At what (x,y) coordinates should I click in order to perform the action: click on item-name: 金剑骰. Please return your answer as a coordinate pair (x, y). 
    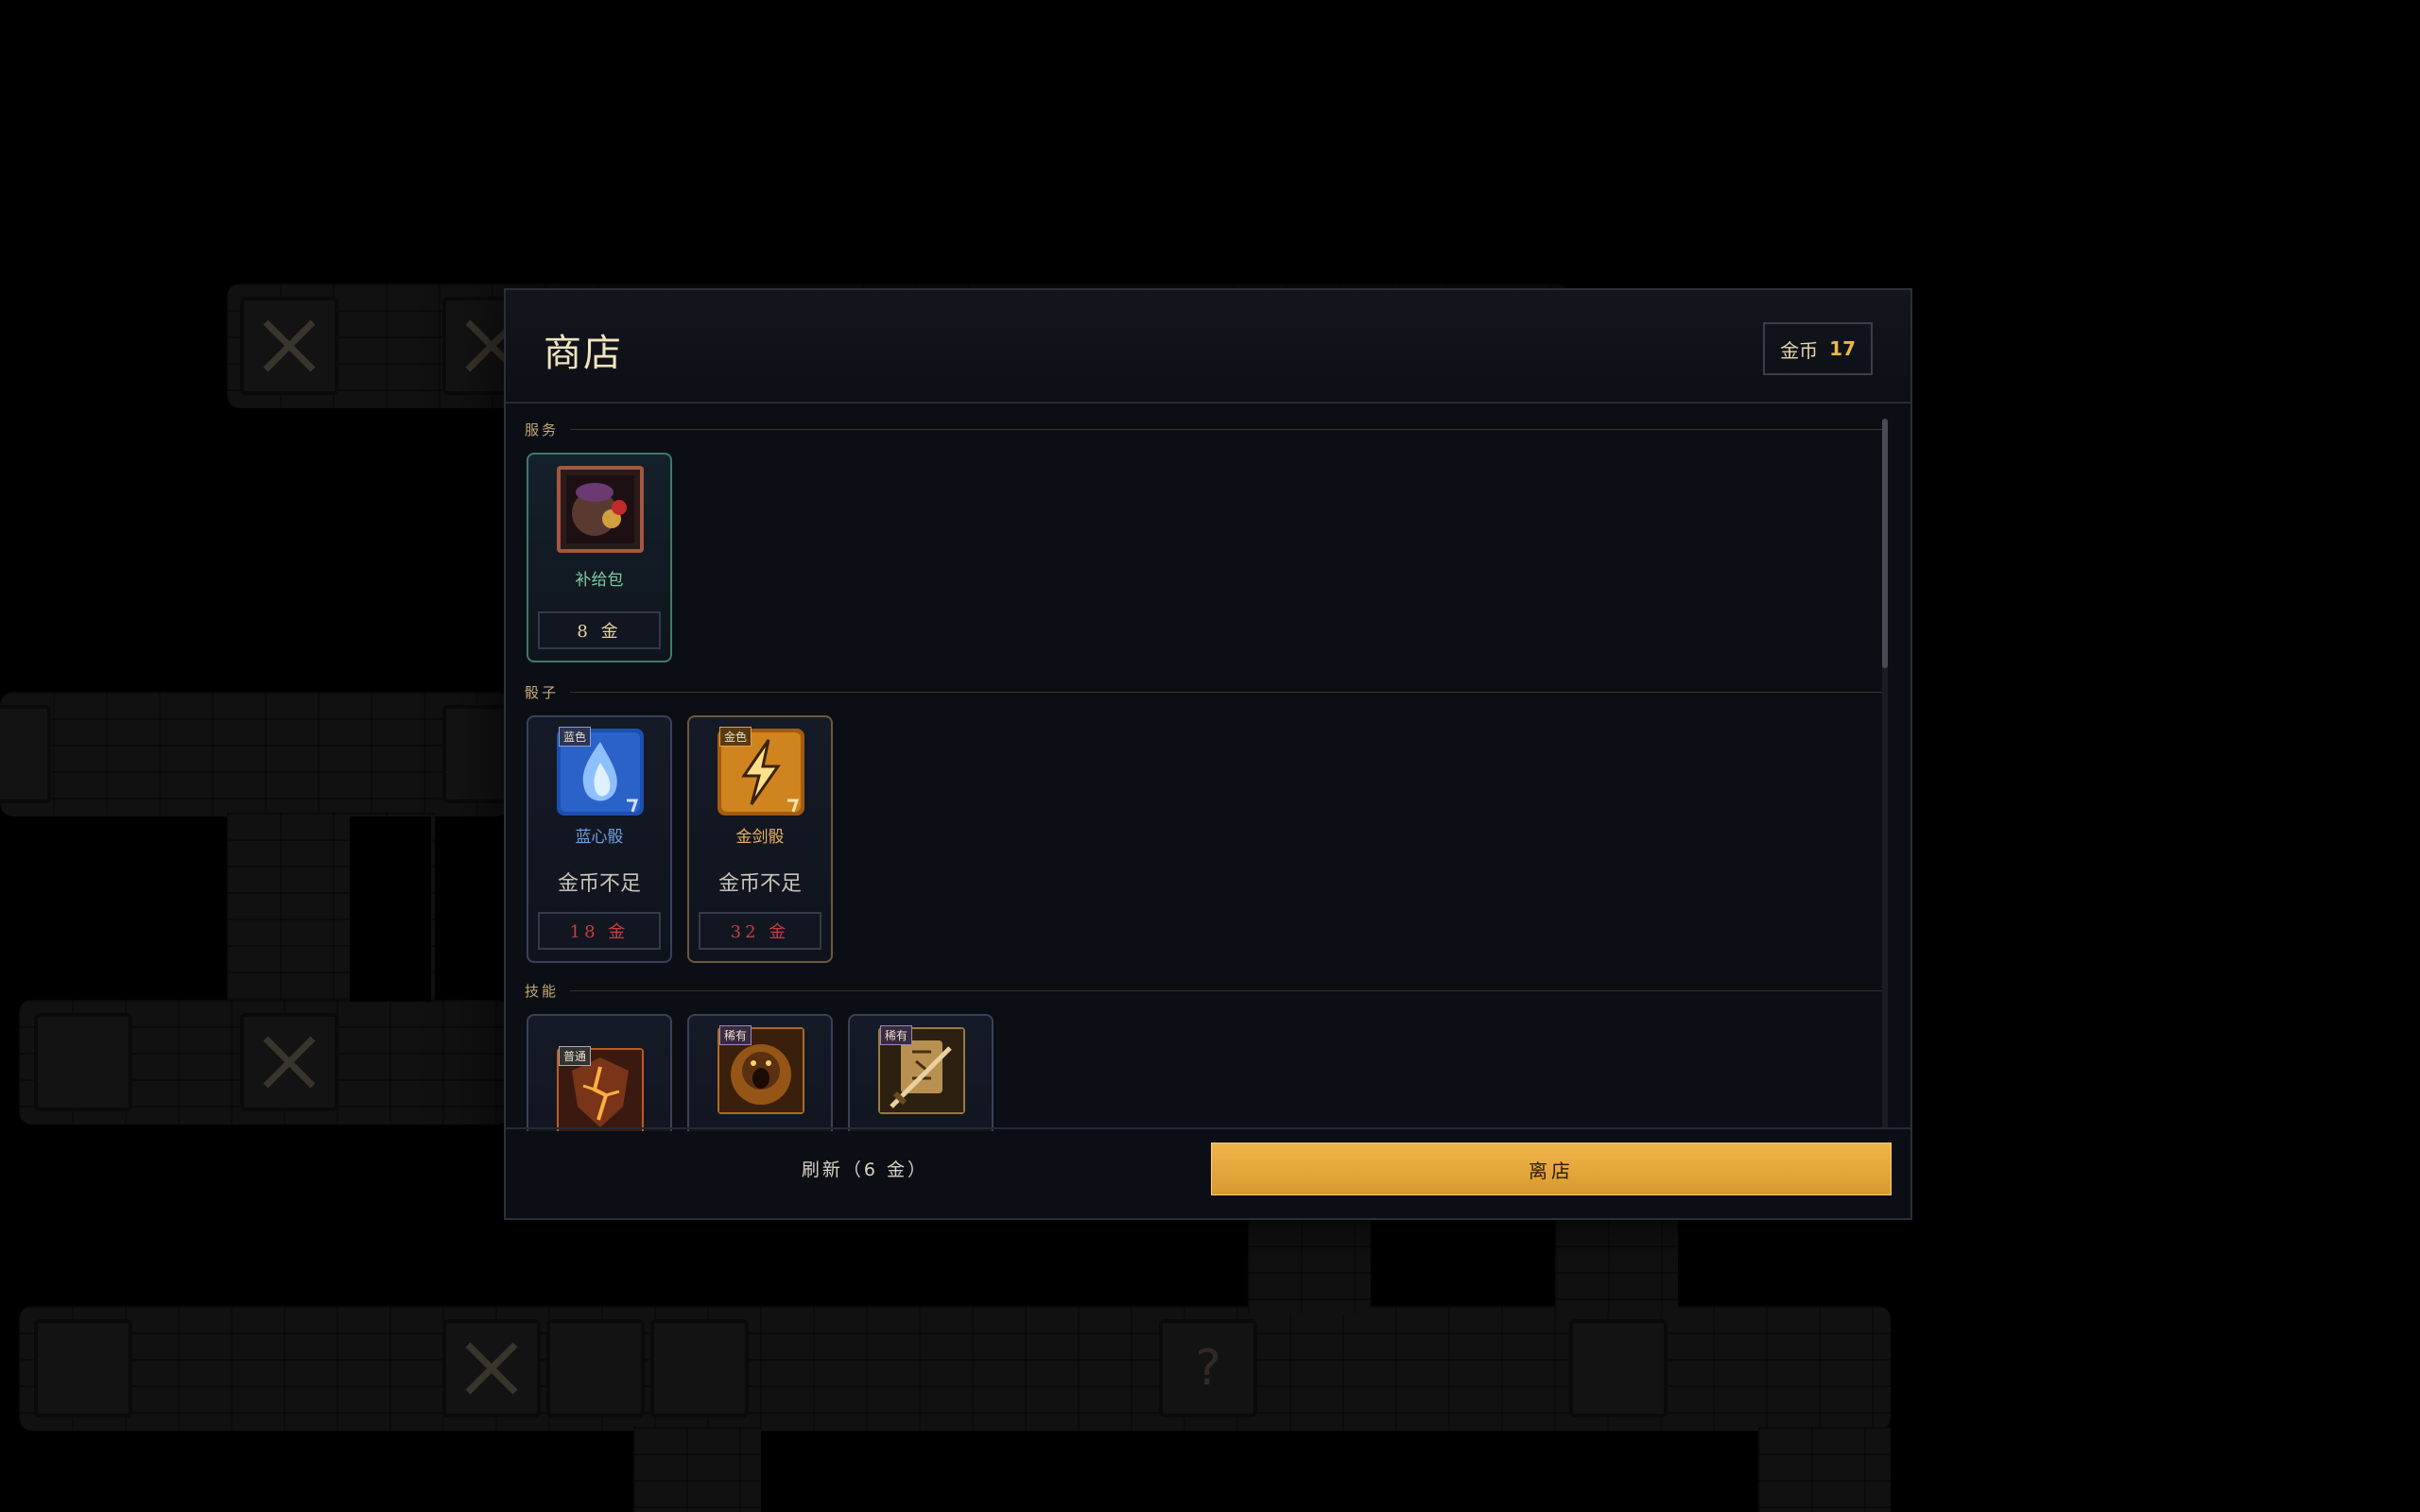
    Looking at the image, I should click on (760, 837).